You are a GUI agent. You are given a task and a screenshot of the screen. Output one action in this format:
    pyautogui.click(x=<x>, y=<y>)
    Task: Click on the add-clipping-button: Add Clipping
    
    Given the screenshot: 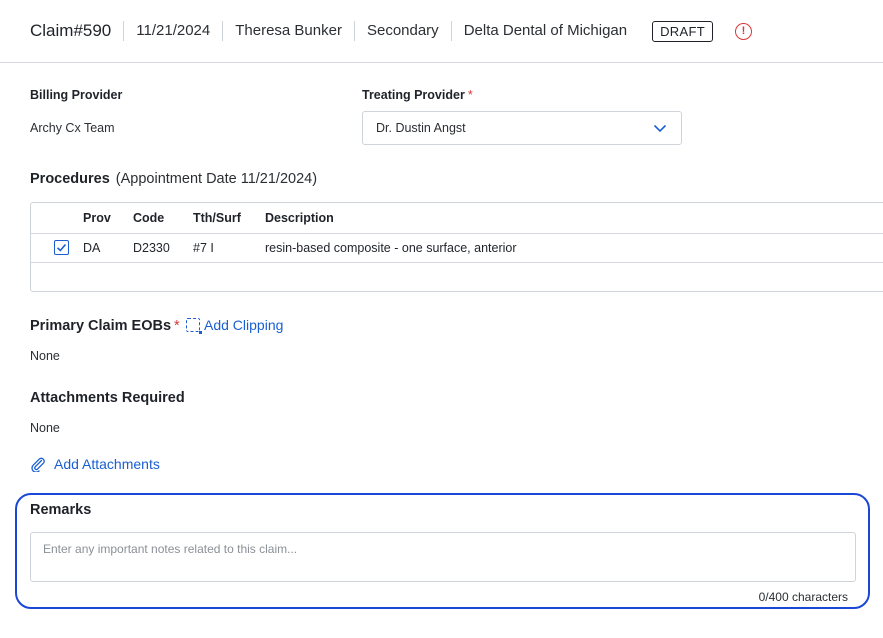 What is the action you would take?
    pyautogui.click(x=235, y=325)
    